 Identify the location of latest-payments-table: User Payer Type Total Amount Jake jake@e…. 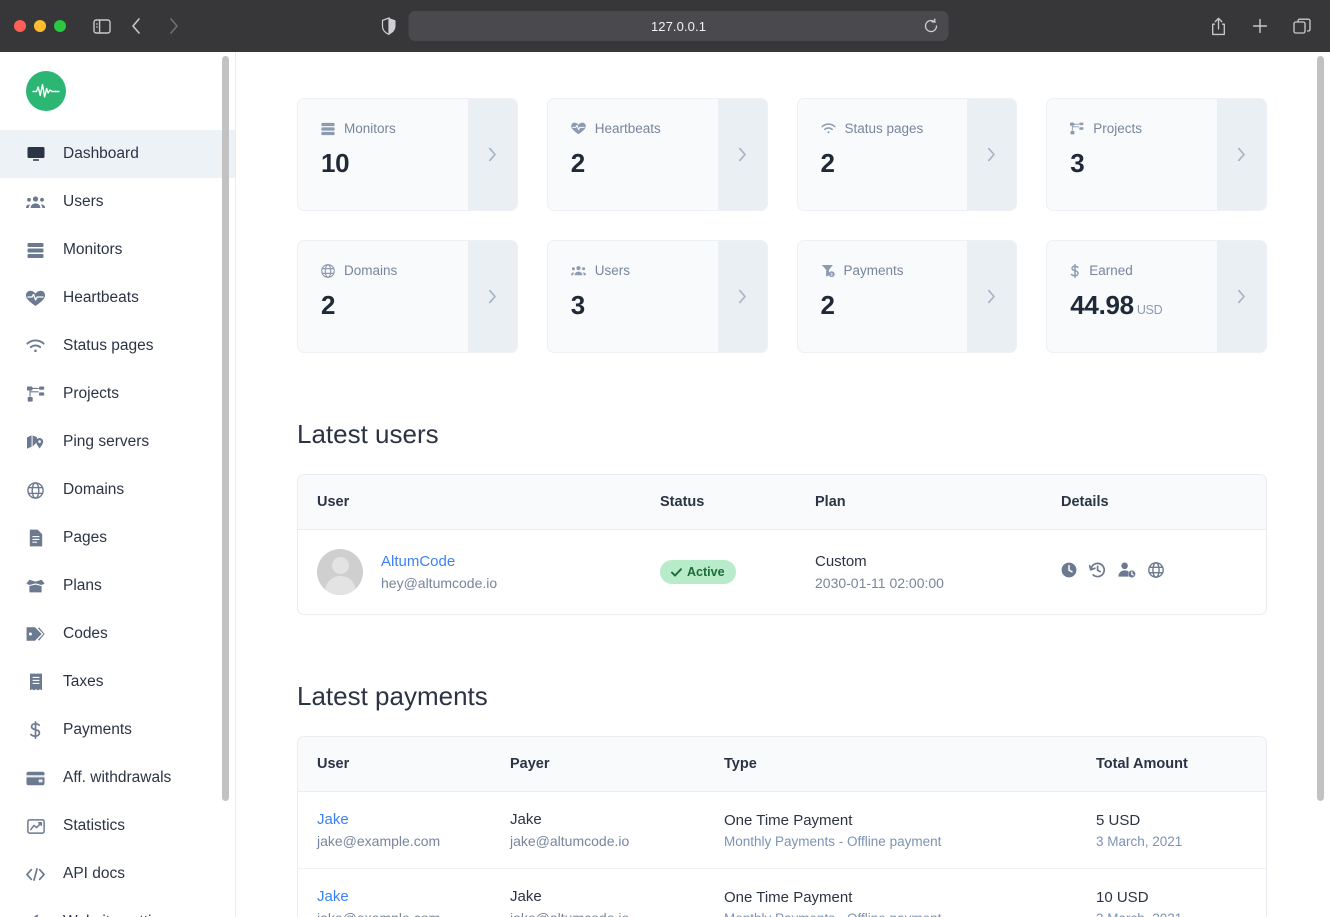
(782, 826).